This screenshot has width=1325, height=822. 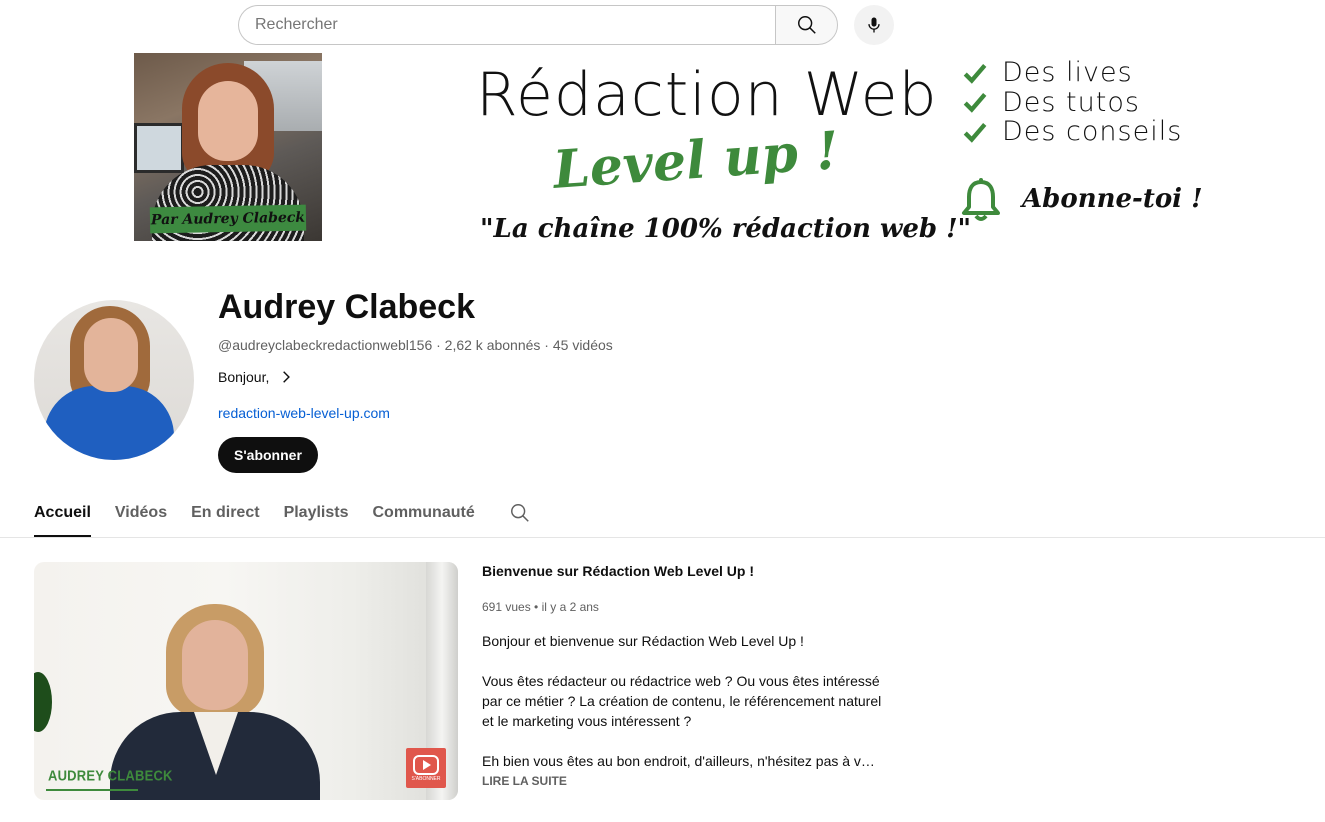 I want to click on bell-icon, so click(x=981, y=199).